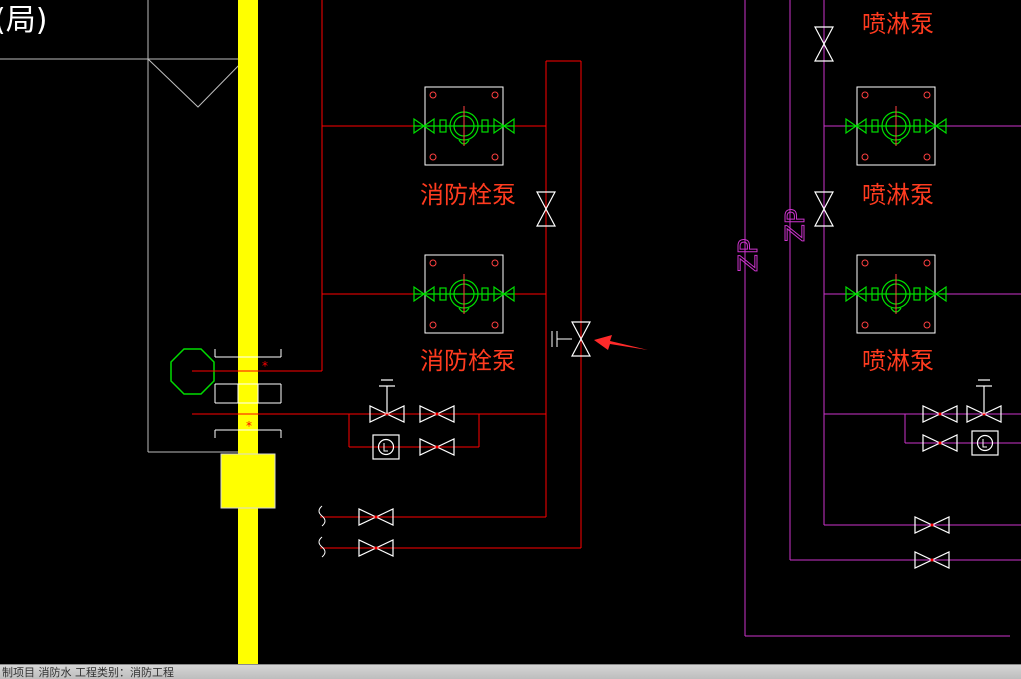  I want to click on relief-valve-right, so click(984, 401).